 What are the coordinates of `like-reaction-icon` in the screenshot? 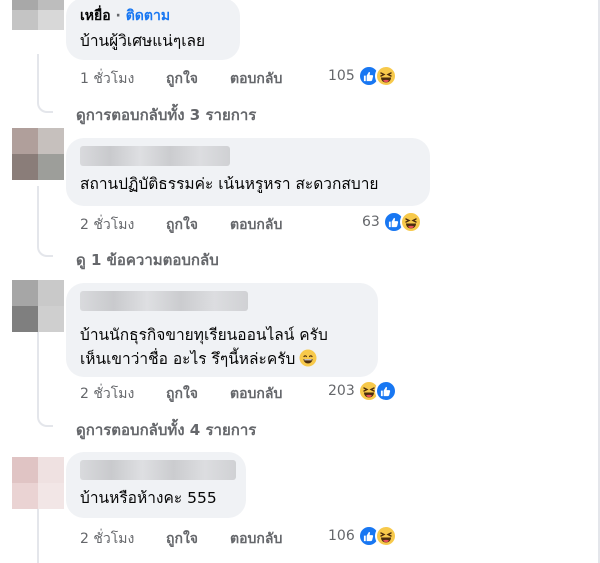 It's located at (385, 391).